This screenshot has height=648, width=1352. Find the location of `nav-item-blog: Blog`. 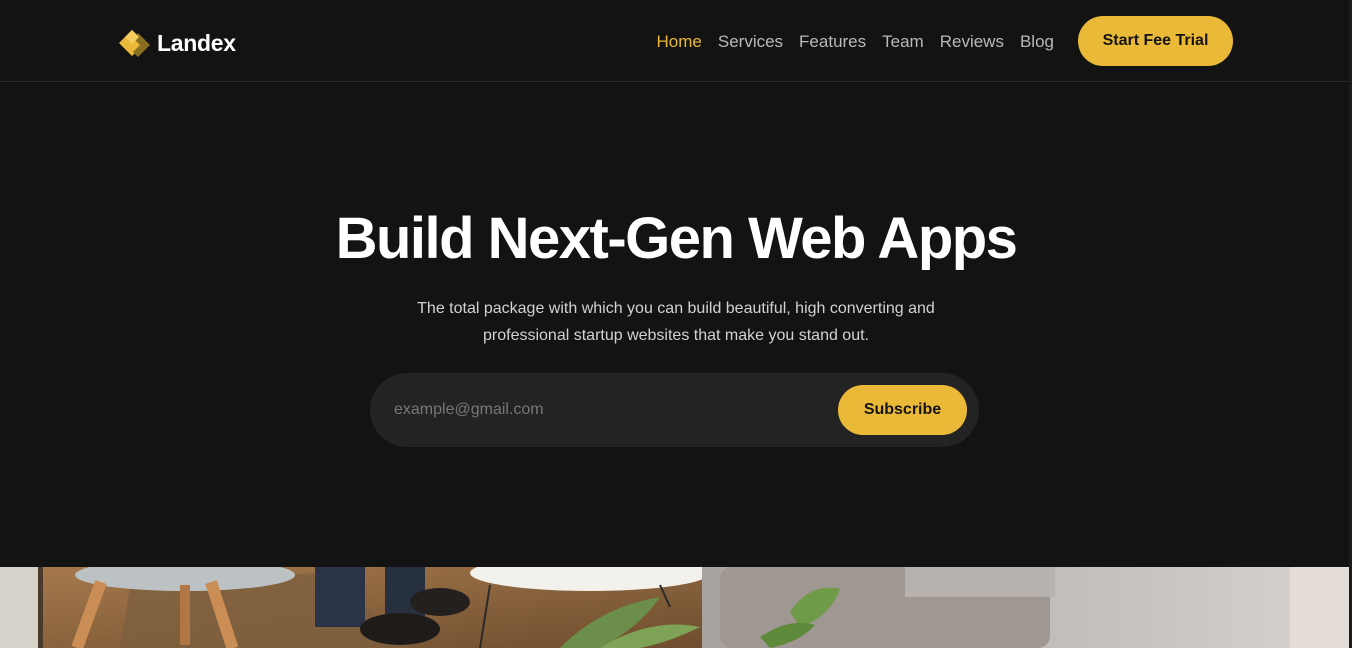

nav-item-blog: Blog is located at coordinates (1037, 42).